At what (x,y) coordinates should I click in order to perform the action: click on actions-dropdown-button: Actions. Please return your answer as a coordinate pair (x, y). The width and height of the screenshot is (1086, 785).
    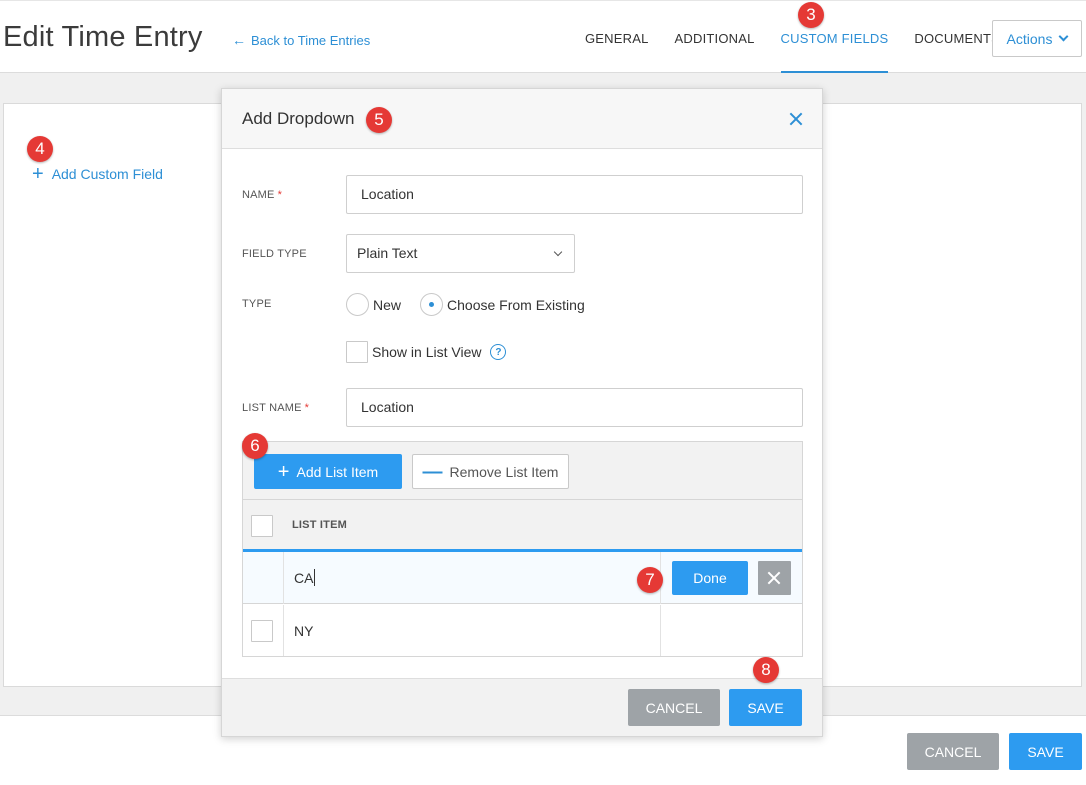
    Looking at the image, I should click on (1037, 38).